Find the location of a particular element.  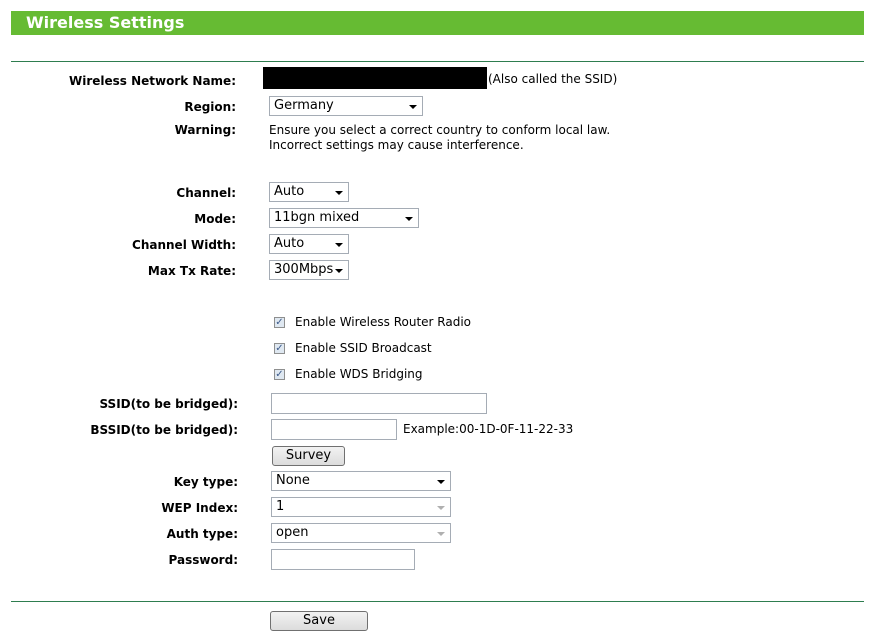

ssid-field-redacted is located at coordinates (375, 78).